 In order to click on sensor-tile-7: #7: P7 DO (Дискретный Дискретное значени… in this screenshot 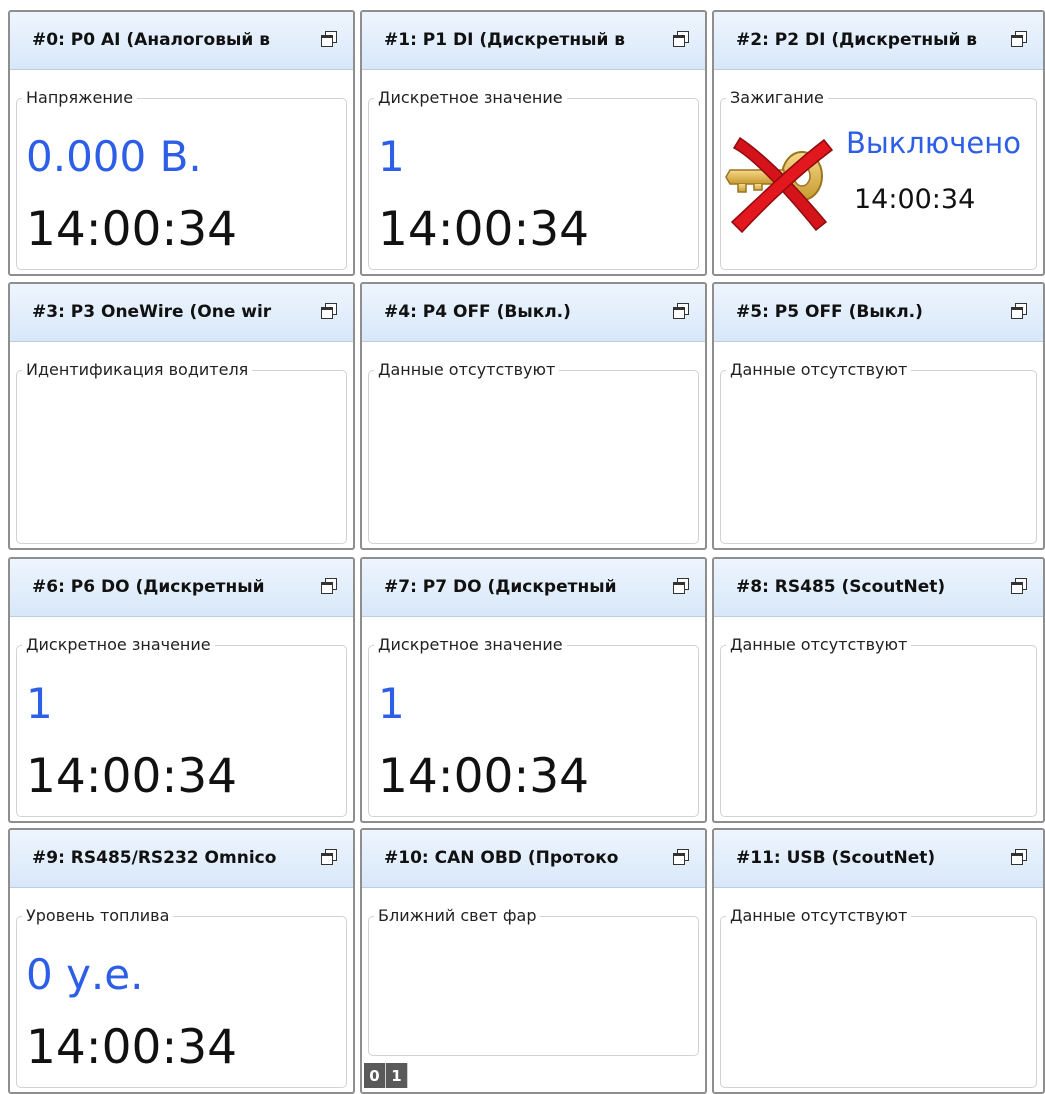, I will do `click(533, 690)`.